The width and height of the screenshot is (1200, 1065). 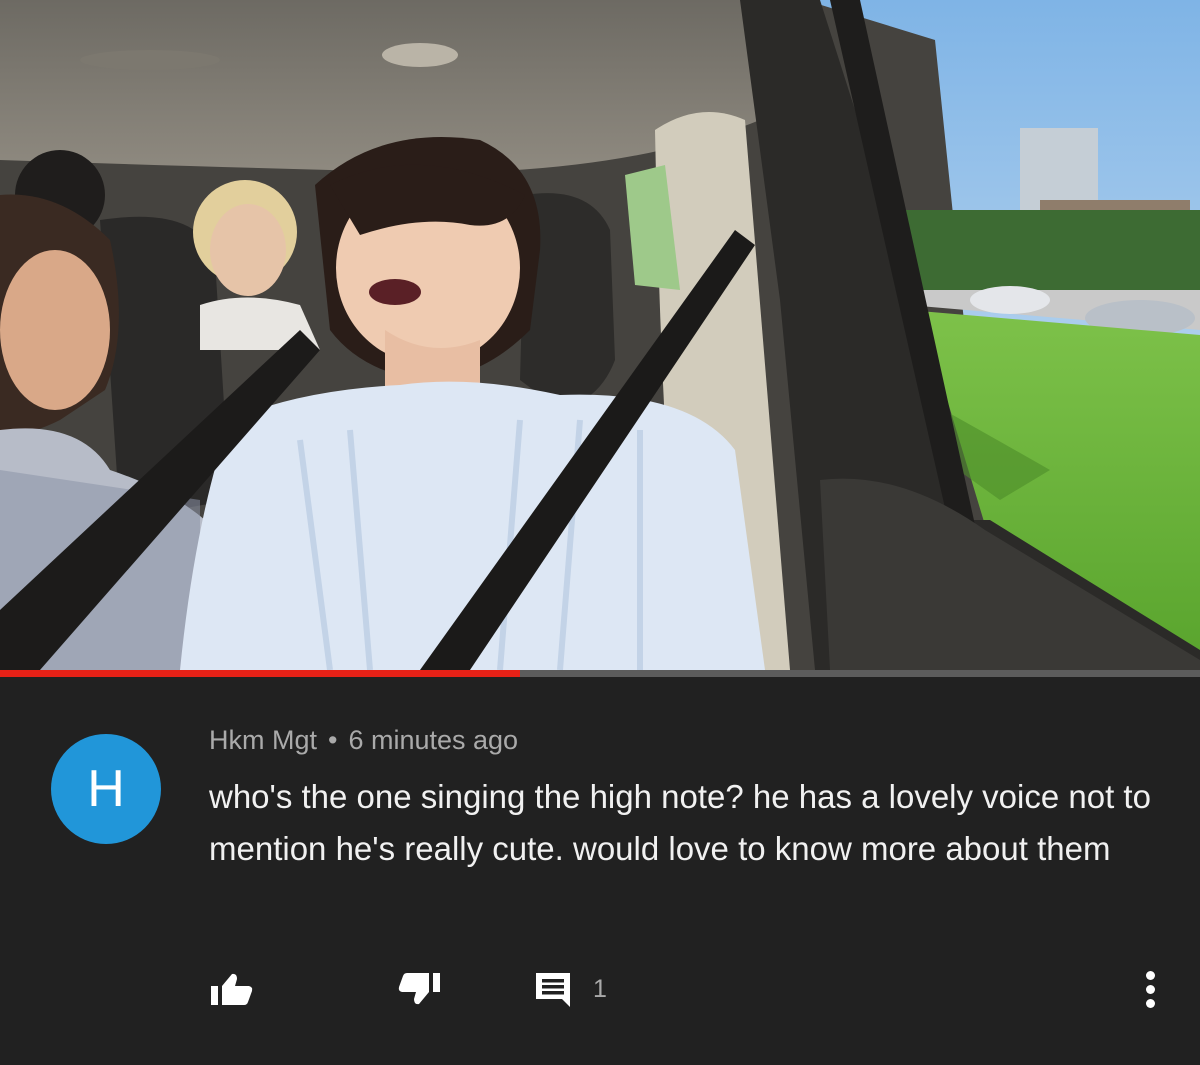 What do you see at coordinates (600, 988) in the screenshot?
I see `reply-count: 1` at bounding box center [600, 988].